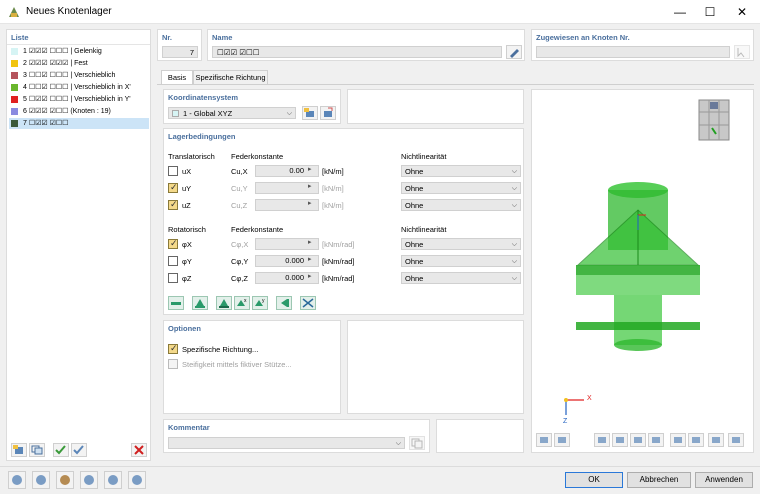 Image resolution: width=760 pixels, height=494 pixels. Describe the element at coordinates (230, 77) in the screenshot. I see `tab-spezifische-richtung: Spezifische Richtung` at that location.